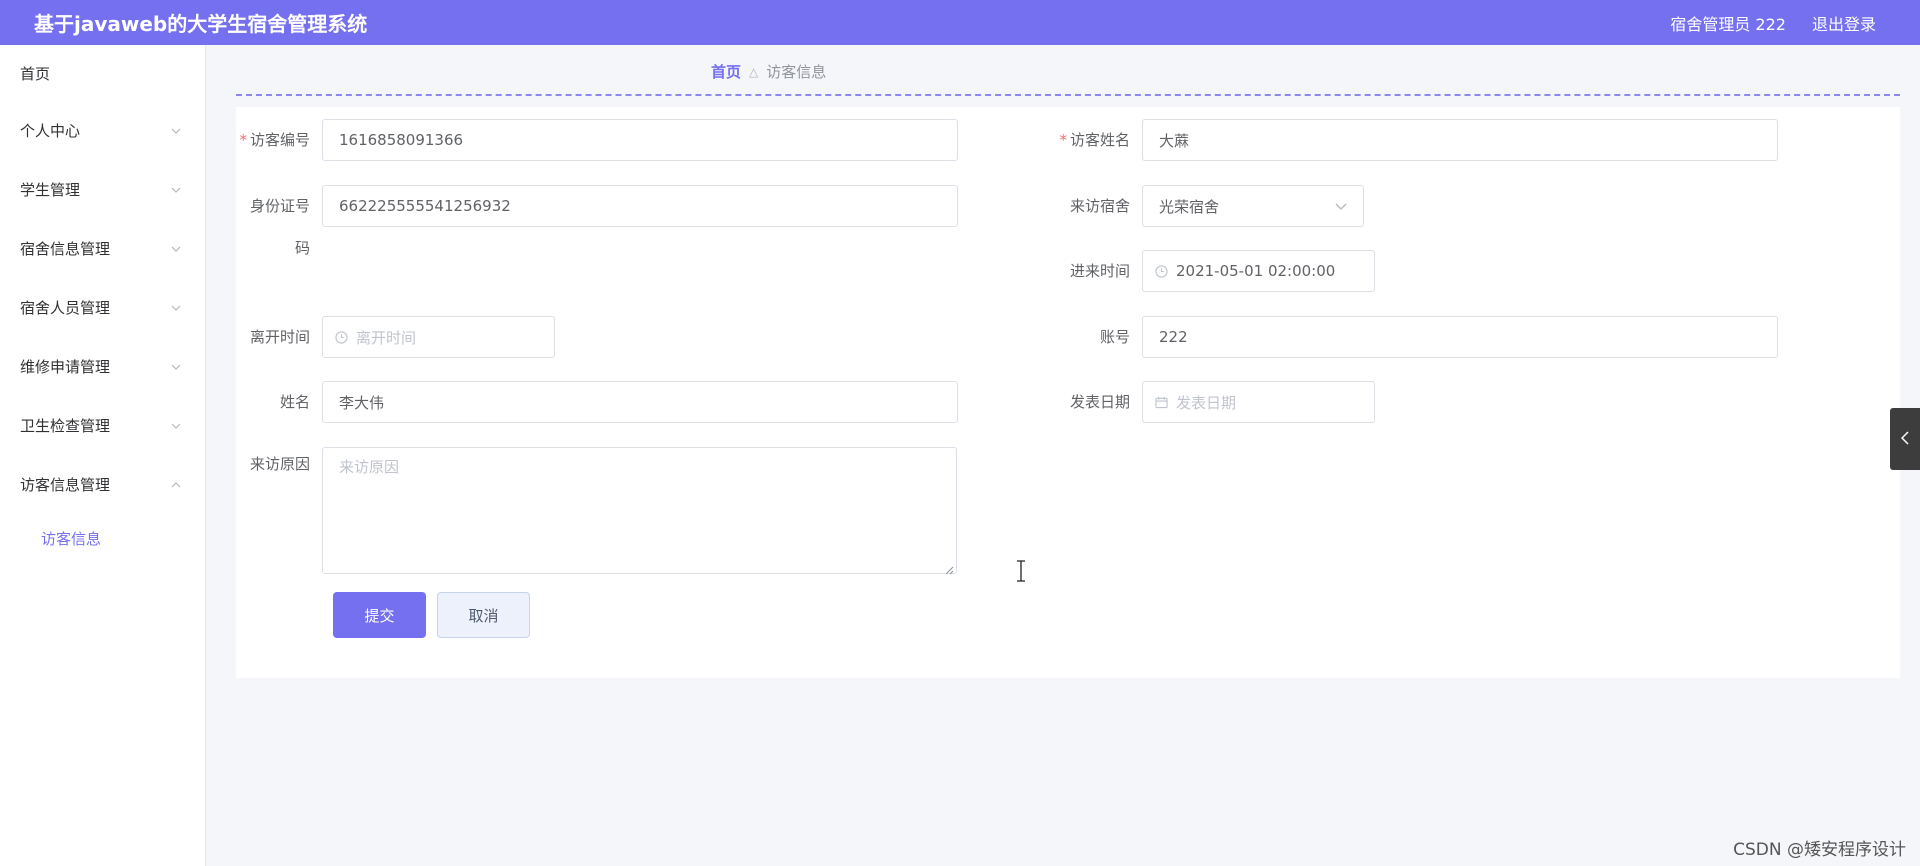 The width and height of the screenshot is (1920, 866). I want to click on field-account: 账号 222, so click(1417, 337).